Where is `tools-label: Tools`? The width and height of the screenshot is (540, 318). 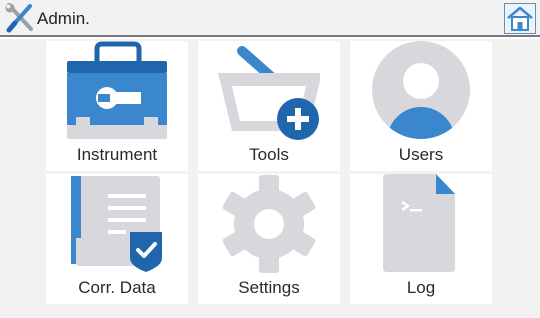
tools-label: Tools is located at coordinates (269, 154).